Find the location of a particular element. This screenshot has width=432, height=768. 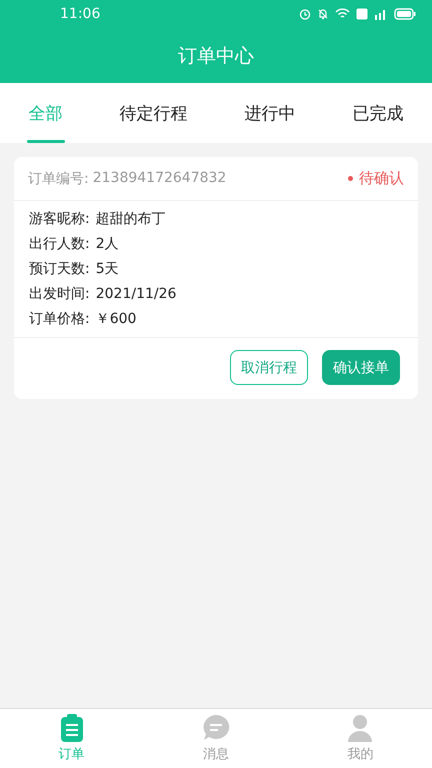

tab: 已完成 is located at coordinates (378, 113).